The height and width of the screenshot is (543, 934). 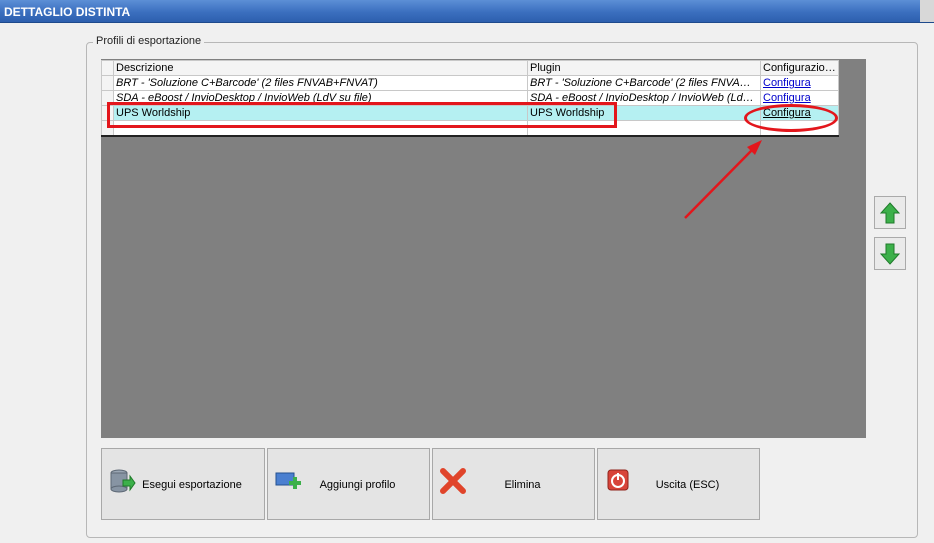 I want to click on row-indicator-header, so click(x=107, y=68).